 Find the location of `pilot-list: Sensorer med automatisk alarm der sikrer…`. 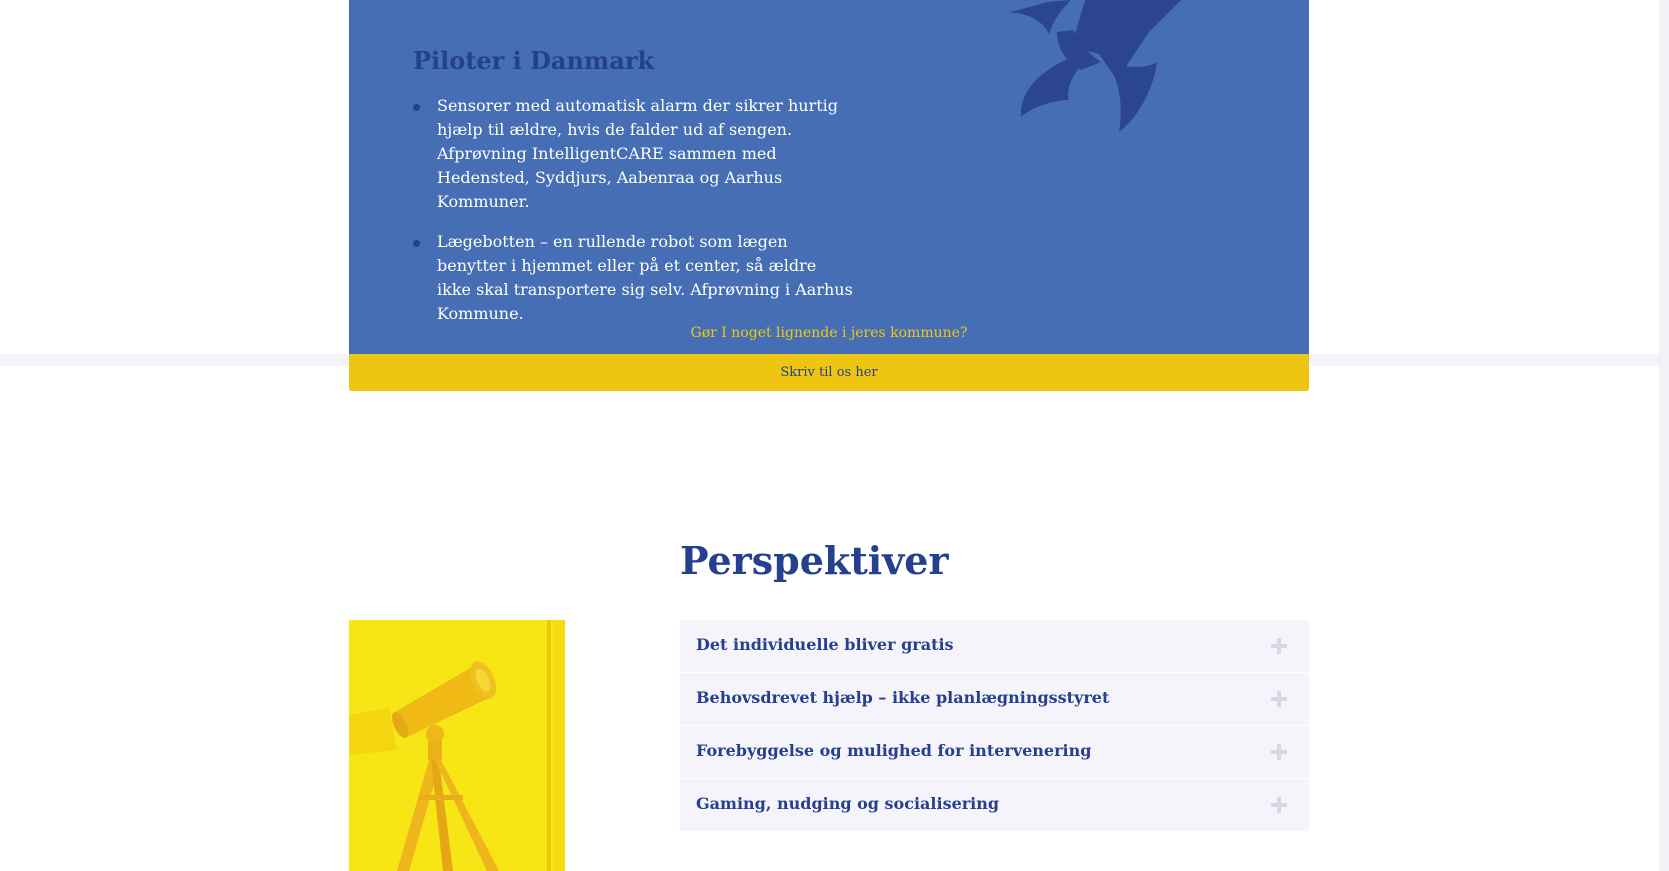

pilot-list: Sensorer med automatisk alarm der sikrer… is located at coordinates (633, 218).